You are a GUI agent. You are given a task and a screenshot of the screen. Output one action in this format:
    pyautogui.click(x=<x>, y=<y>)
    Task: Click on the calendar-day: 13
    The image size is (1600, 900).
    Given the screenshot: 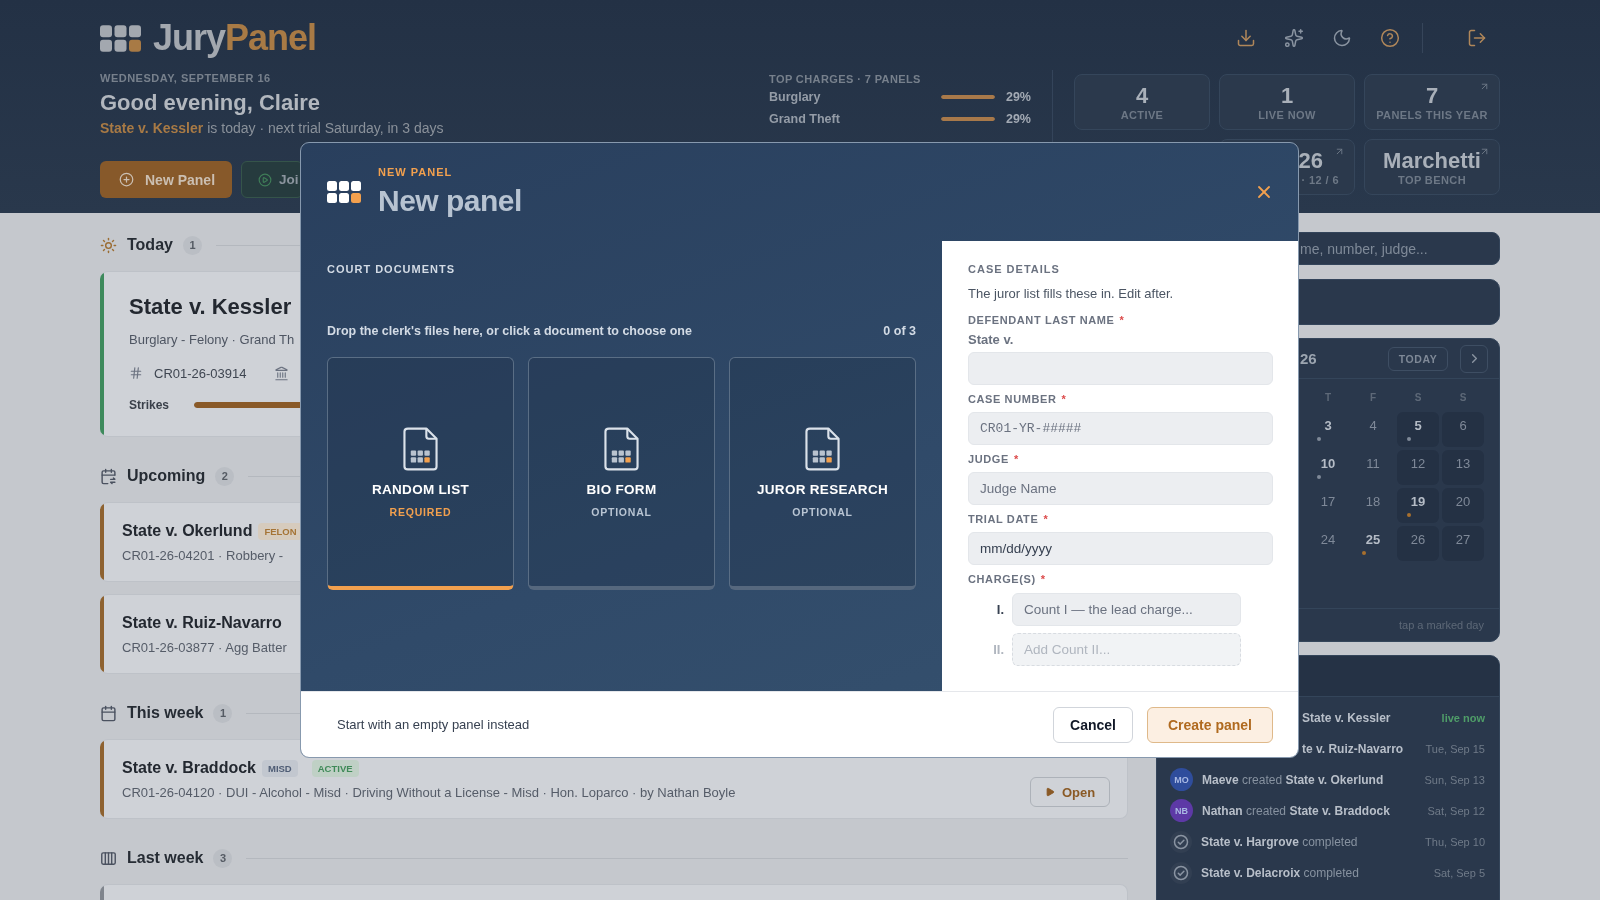 What is the action you would take?
    pyautogui.click(x=1463, y=467)
    